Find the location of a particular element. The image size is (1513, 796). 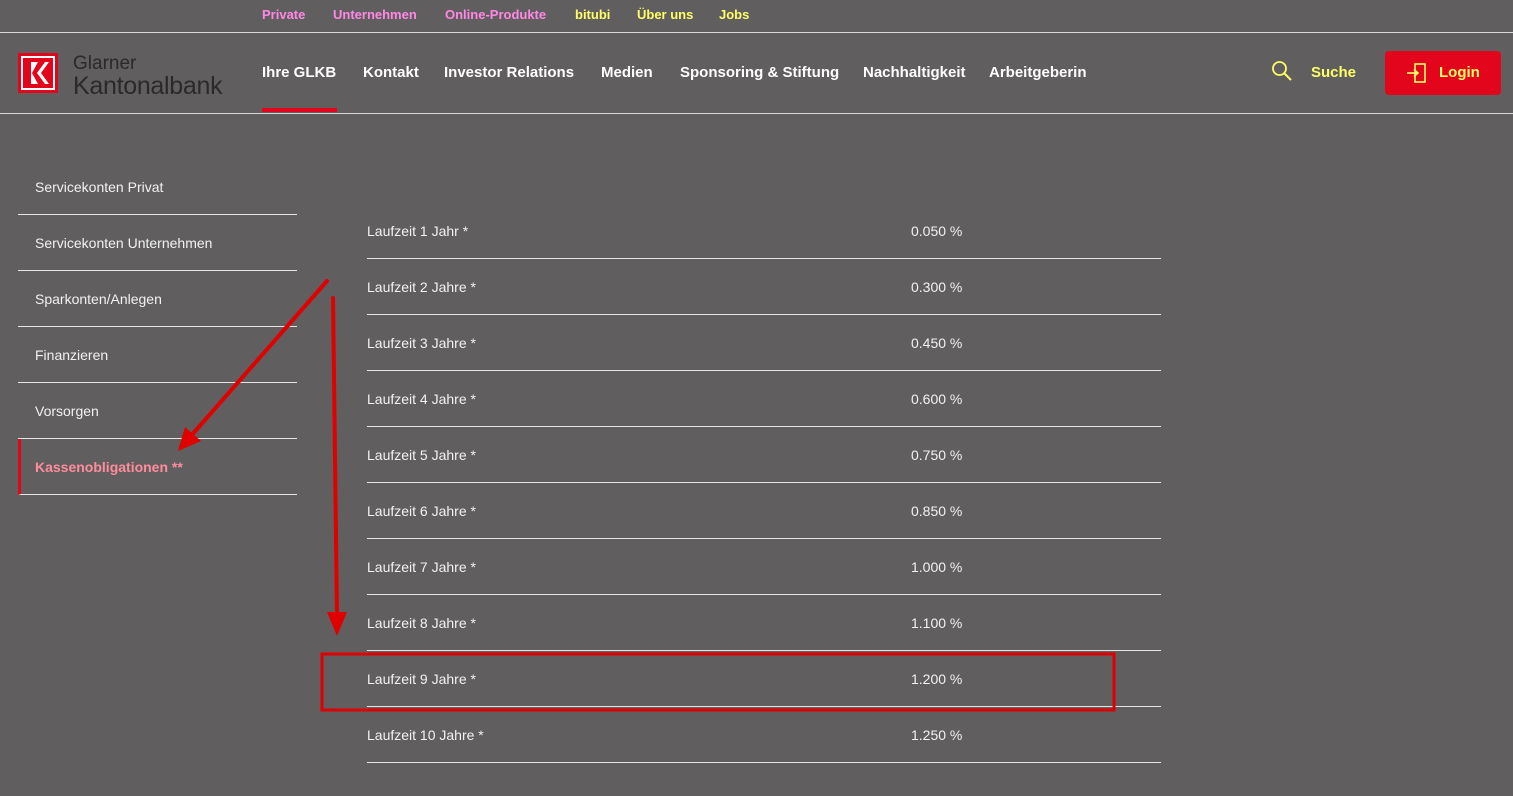

sidebar-item-label: Sparkonten/Anlegen is located at coordinates (98, 299).